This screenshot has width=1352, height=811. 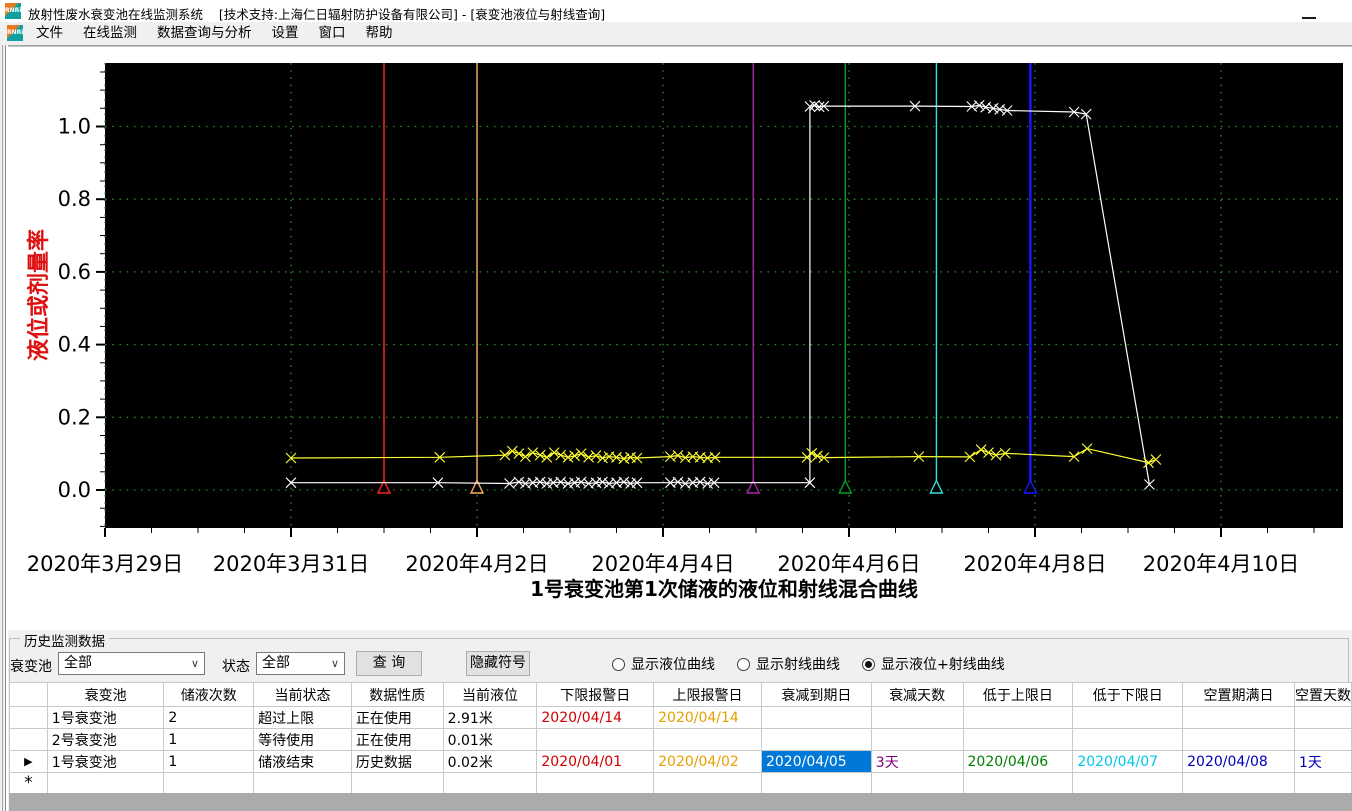 I want to click on curve-radio-option: 显示液位曲线, so click(x=663, y=664).